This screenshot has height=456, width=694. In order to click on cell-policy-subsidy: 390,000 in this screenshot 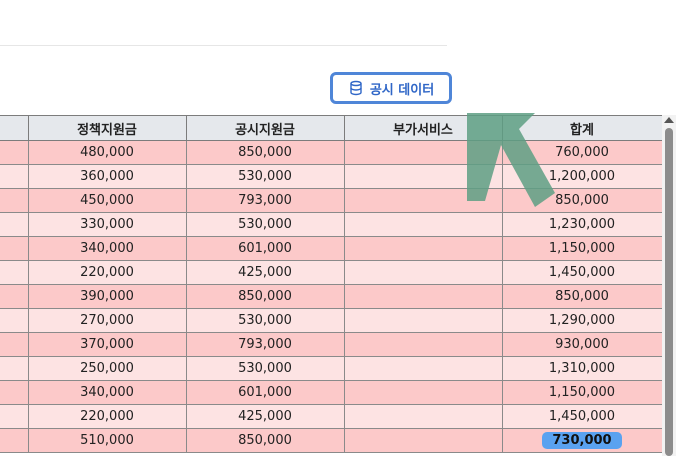, I will do `click(107, 296)`.